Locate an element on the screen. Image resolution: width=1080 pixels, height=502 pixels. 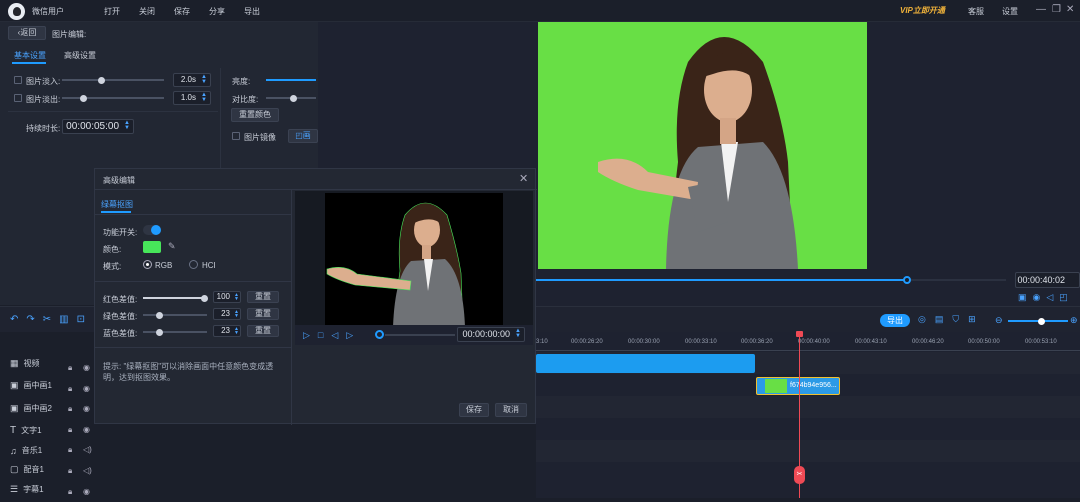
track-voice: ▢ 配音1 is located at coordinates (27, 469).